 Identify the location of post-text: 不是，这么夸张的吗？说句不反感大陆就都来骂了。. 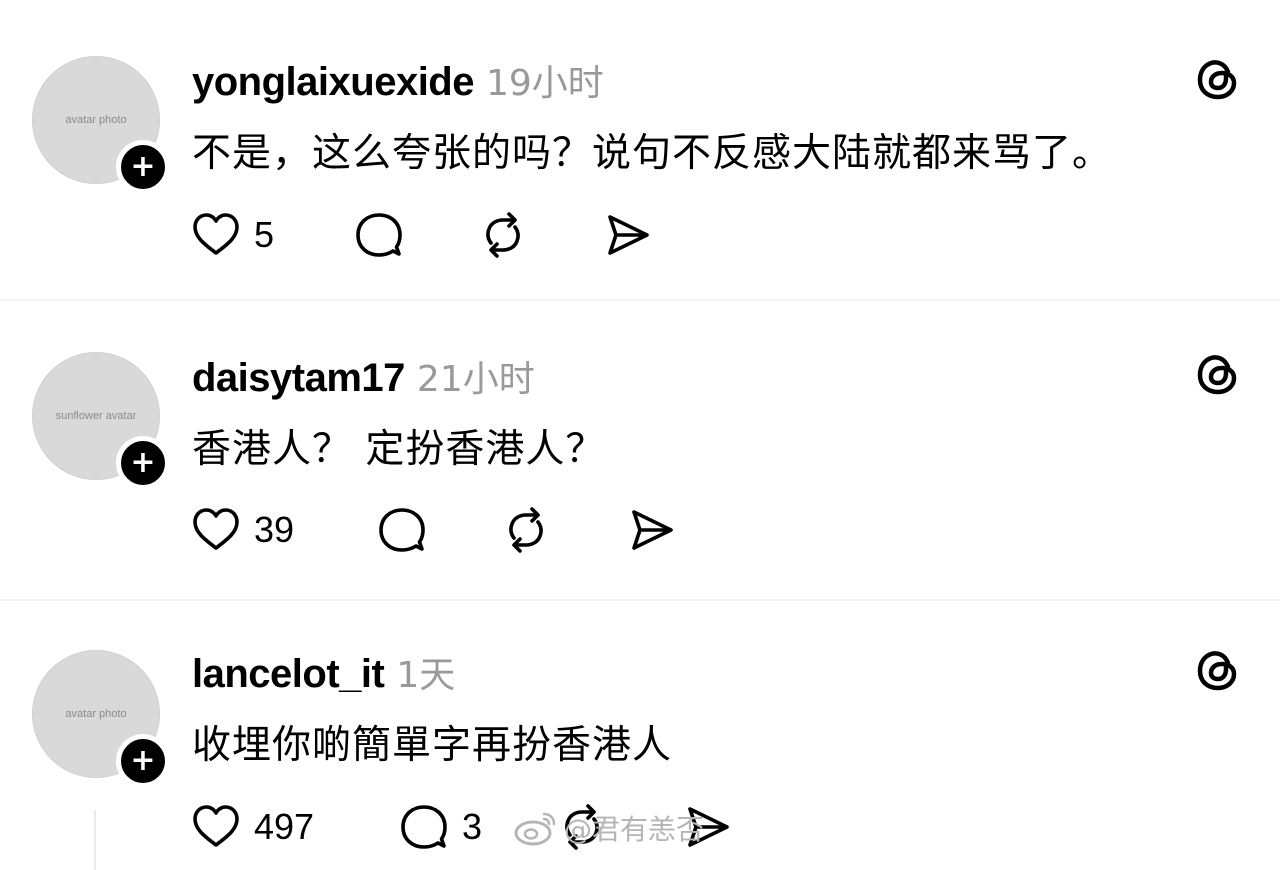
(652, 153).